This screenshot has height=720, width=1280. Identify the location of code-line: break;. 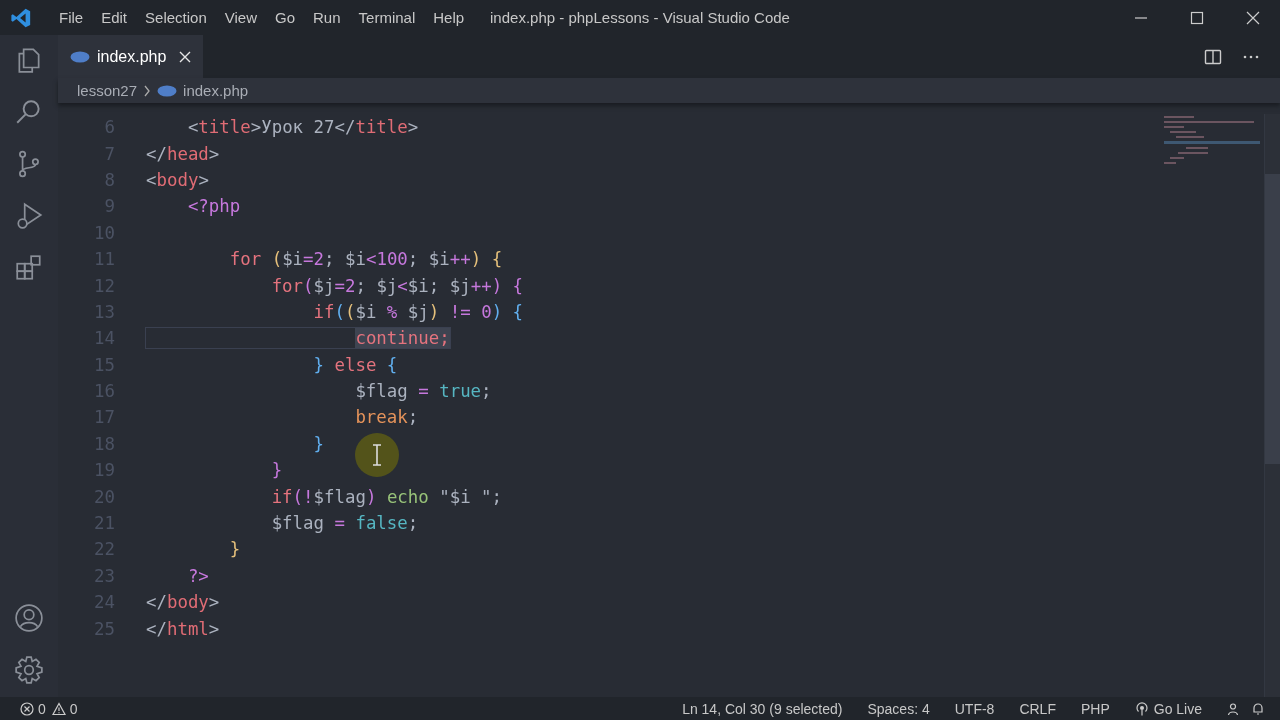
(386, 417).